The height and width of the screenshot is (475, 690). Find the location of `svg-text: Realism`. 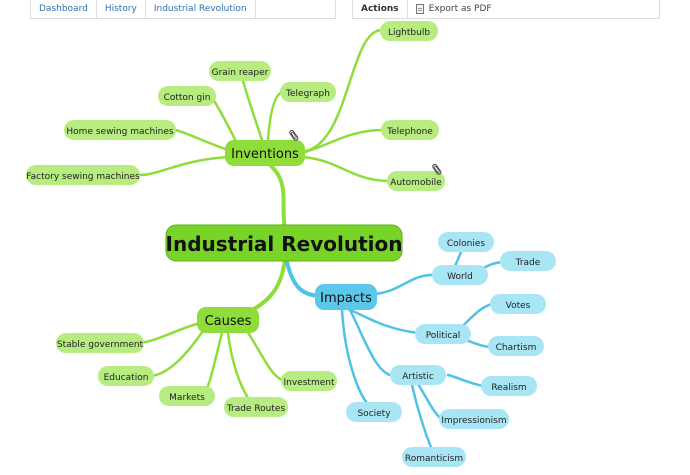

svg-text: Realism is located at coordinates (508, 388).